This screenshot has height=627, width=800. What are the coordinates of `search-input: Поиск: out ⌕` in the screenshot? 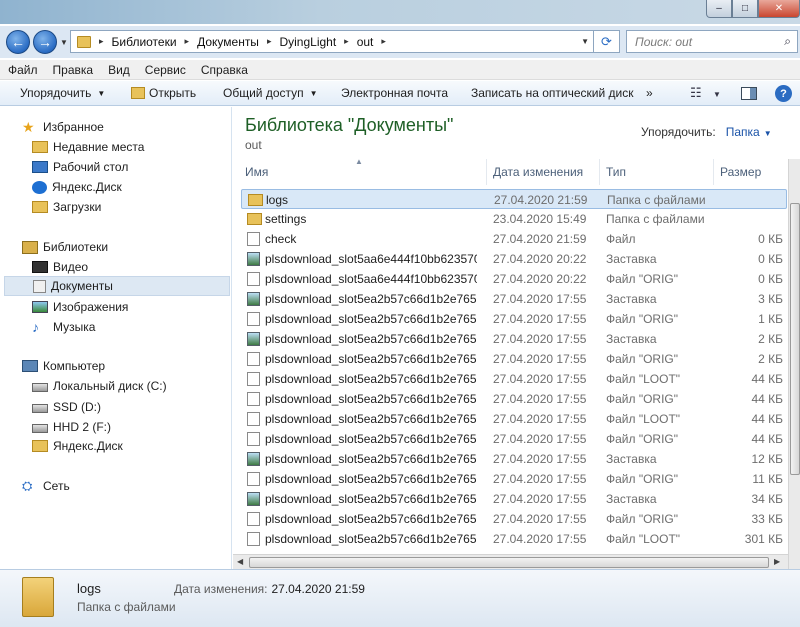 It's located at (712, 41).